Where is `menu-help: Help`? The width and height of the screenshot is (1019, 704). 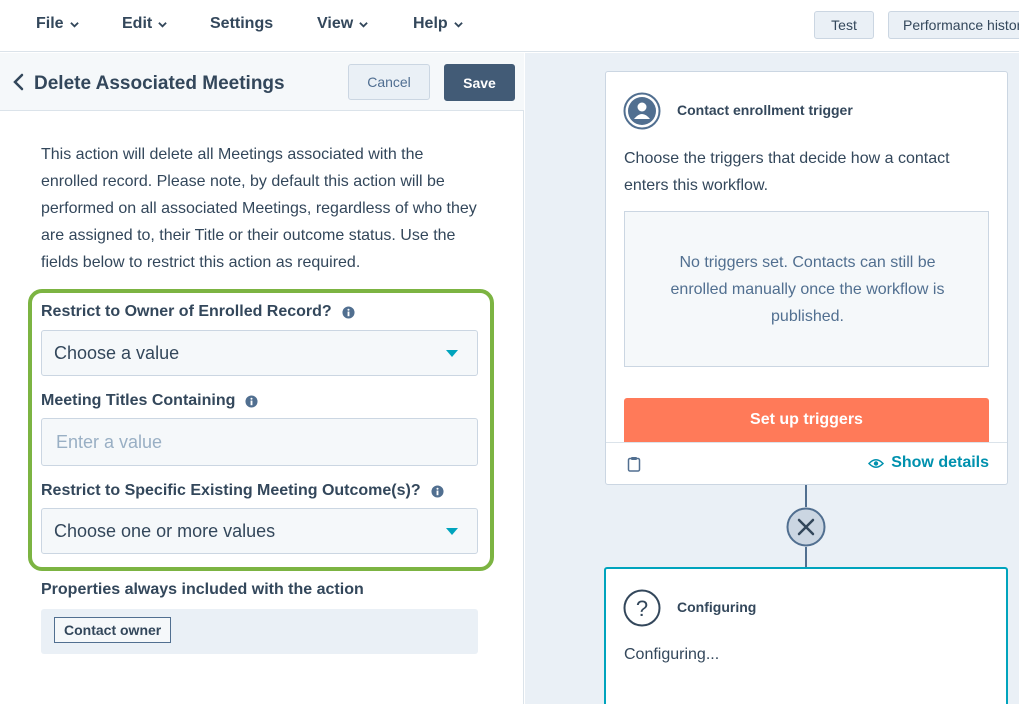
menu-help: Help is located at coordinates (438, 24).